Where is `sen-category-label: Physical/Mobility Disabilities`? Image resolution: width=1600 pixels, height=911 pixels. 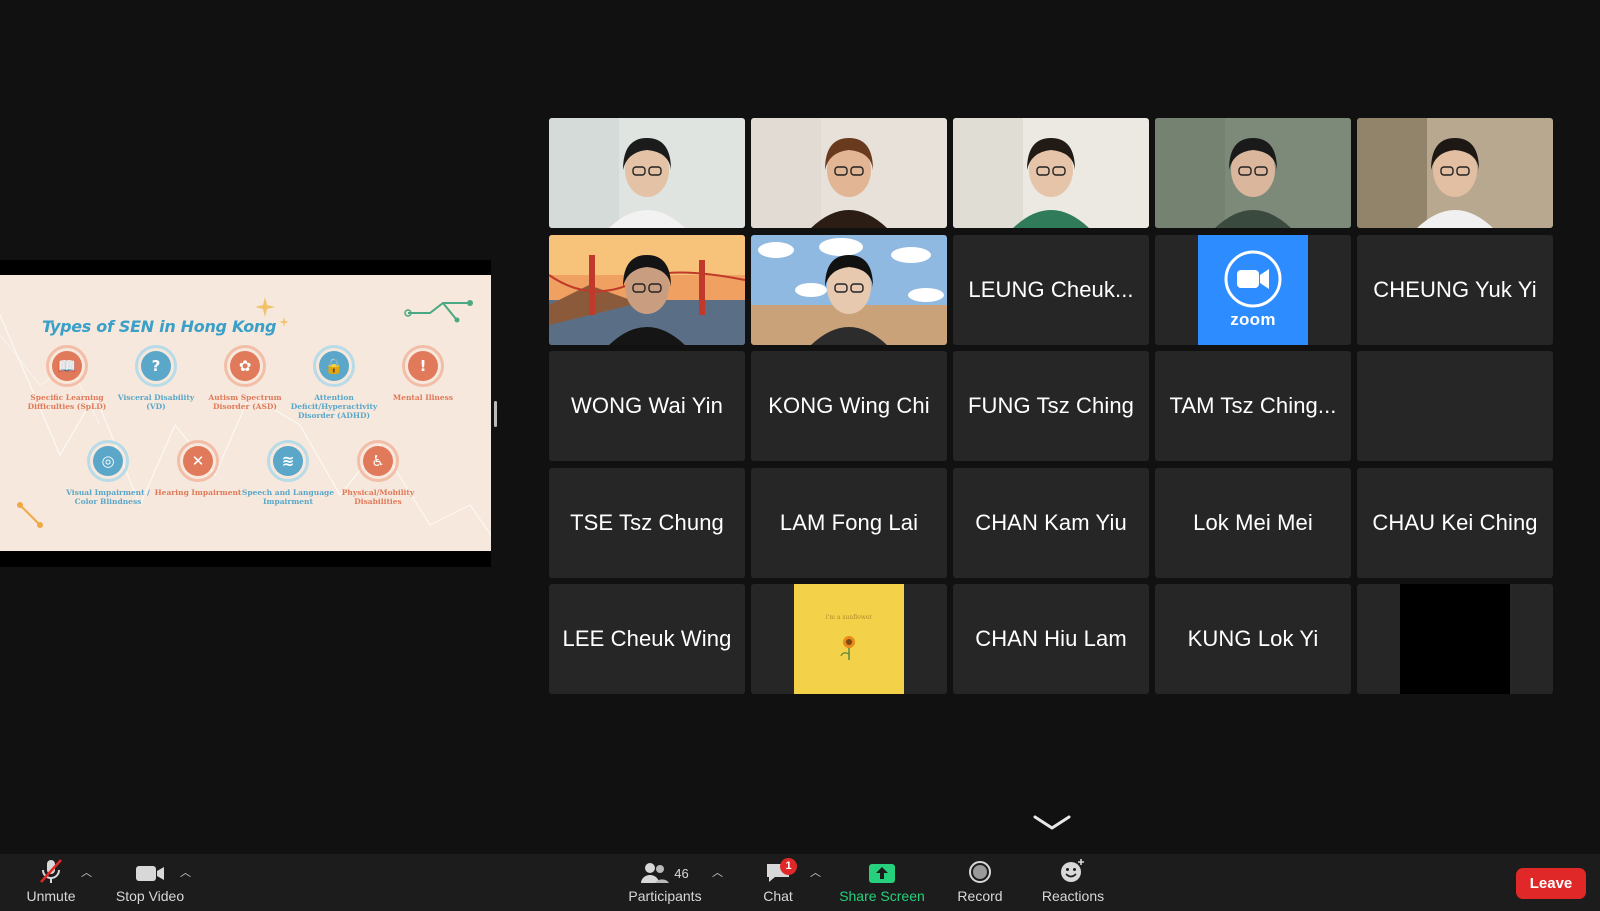
sen-category-label: Physical/Mobility Disabilities is located at coordinates (378, 497).